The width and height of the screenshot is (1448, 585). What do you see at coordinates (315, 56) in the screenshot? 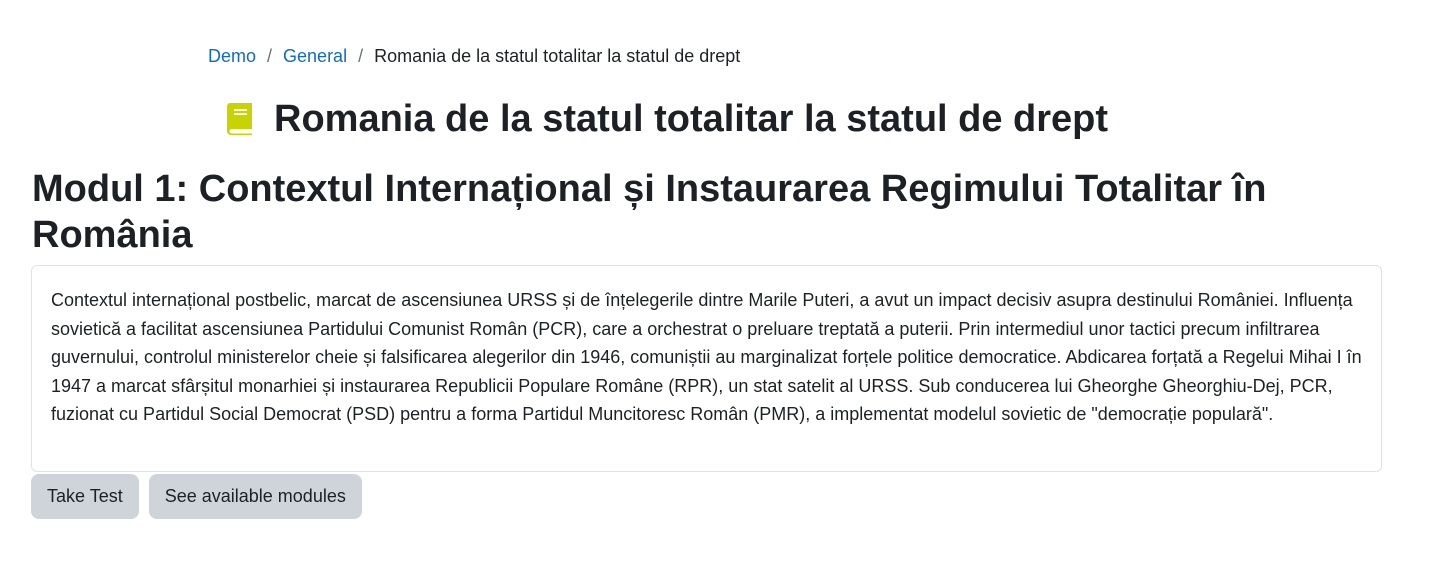
I see `breadcrumb-link-general: General` at bounding box center [315, 56].